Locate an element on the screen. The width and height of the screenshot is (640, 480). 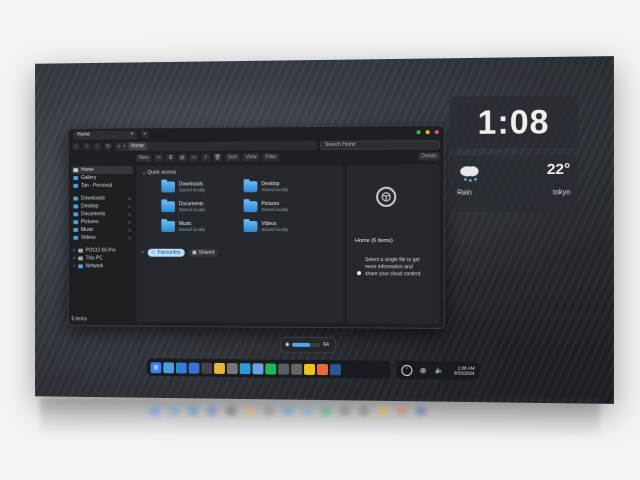
home-icon: ⌂ is located at coordinates (119, 146).